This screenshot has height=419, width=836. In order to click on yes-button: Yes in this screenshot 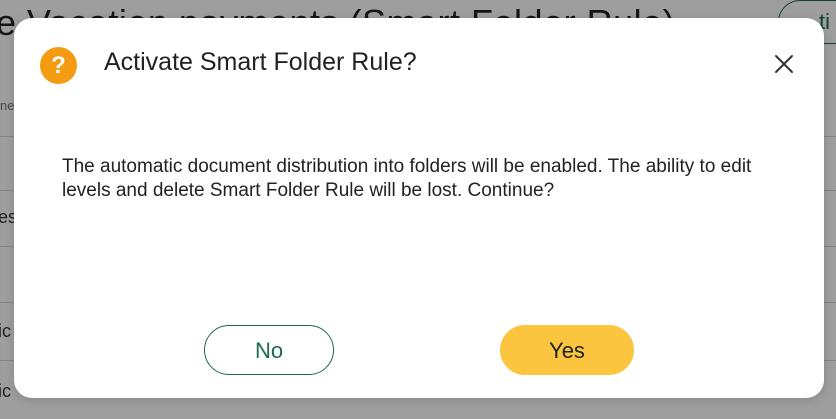, I will do `click(567, 350)`.